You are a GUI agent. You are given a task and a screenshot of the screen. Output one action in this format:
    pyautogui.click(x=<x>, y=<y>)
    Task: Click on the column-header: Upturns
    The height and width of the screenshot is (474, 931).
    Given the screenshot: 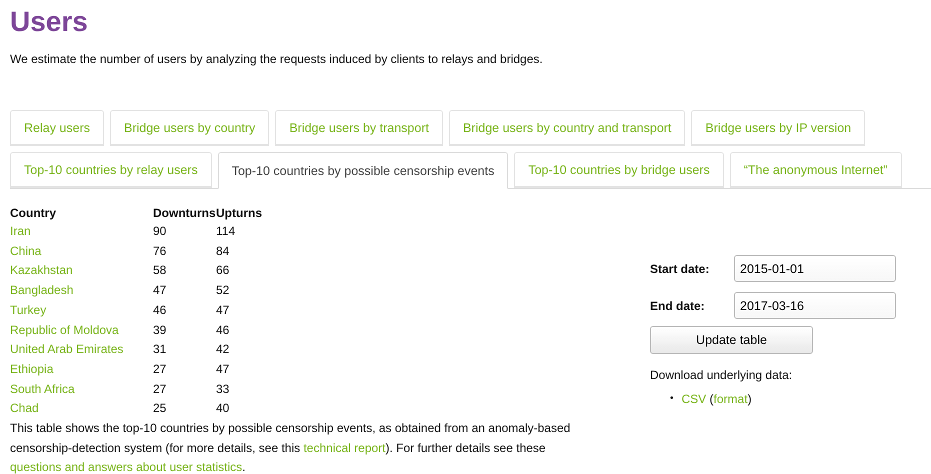 What is the action you would take?
    pyautogui.click(x=239, y=213)
    